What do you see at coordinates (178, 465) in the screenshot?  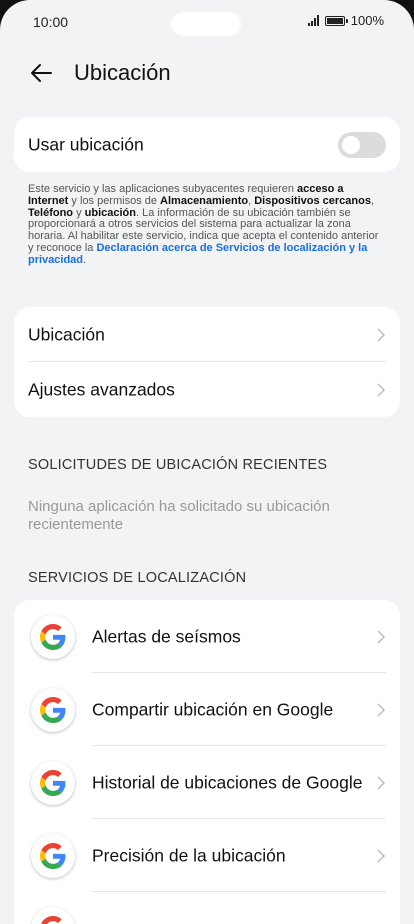 I see `recent-requests-header: SOLICITUDES DE UBICACIÓN RECIENTES` at bounding box center [178, 465].